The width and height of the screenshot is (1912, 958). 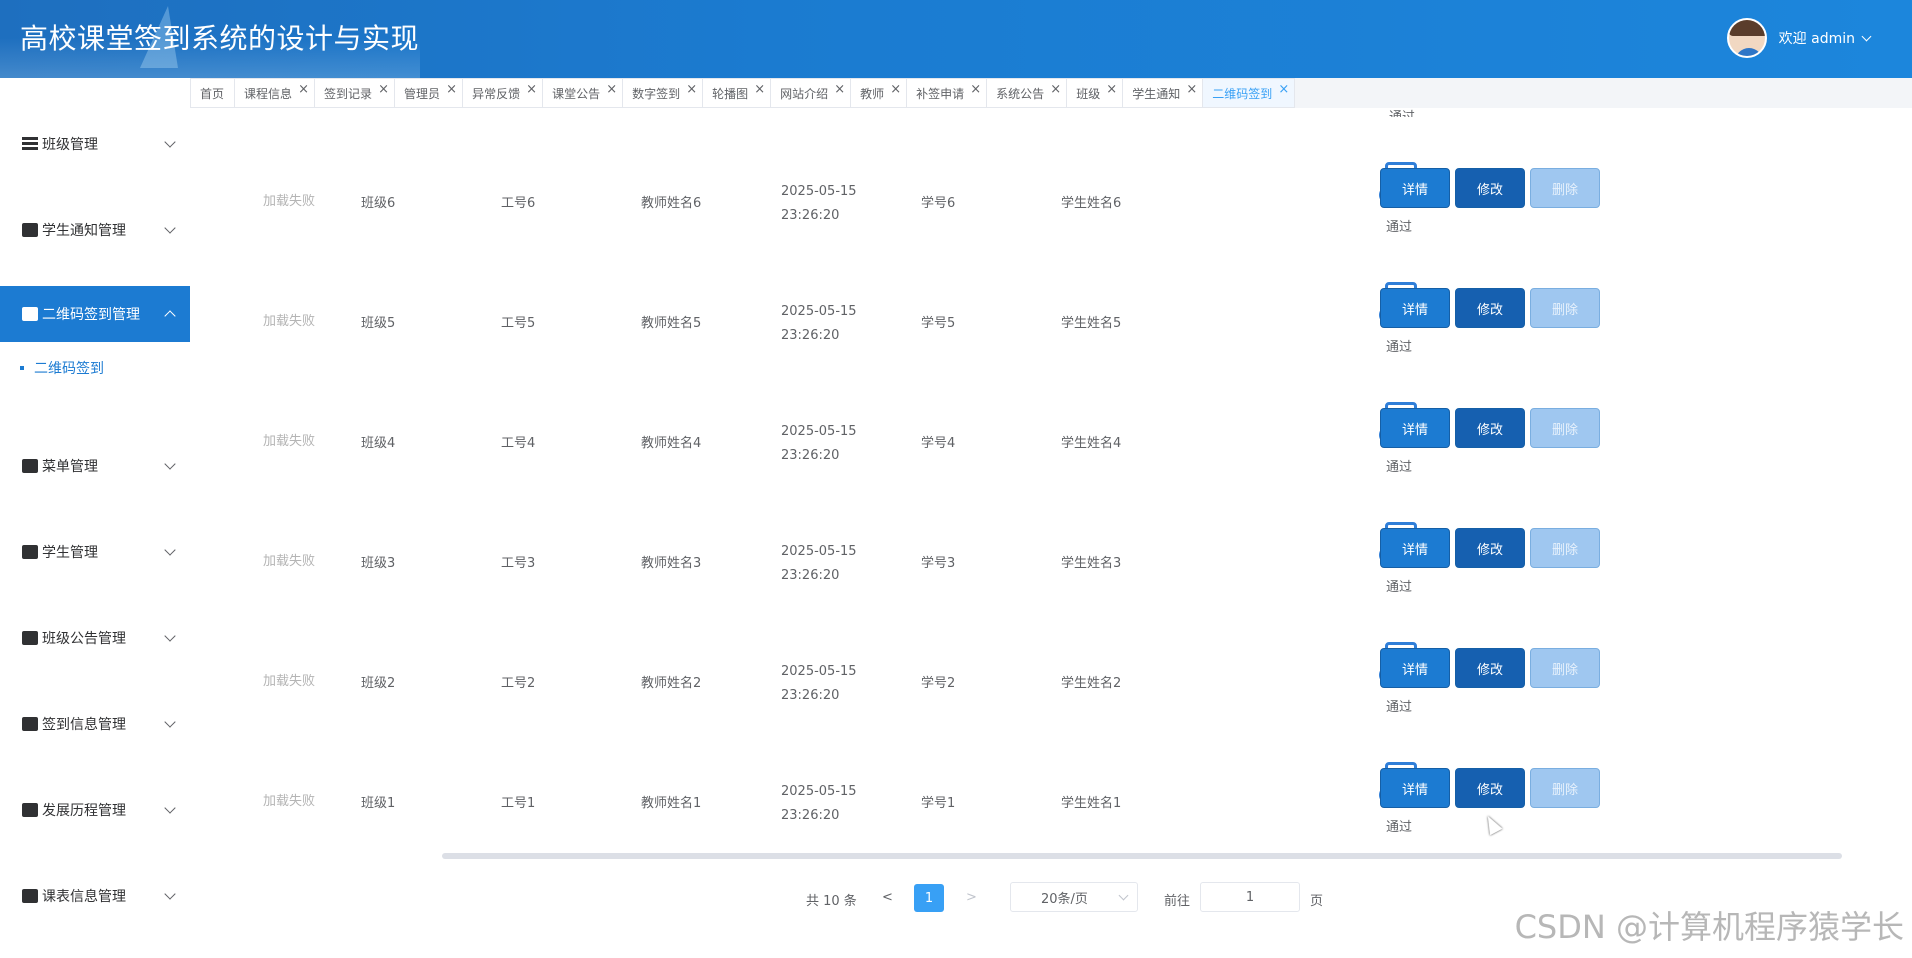 I want to click on student-name-cell: 学生姓名2, so click(x=1091, y=683).